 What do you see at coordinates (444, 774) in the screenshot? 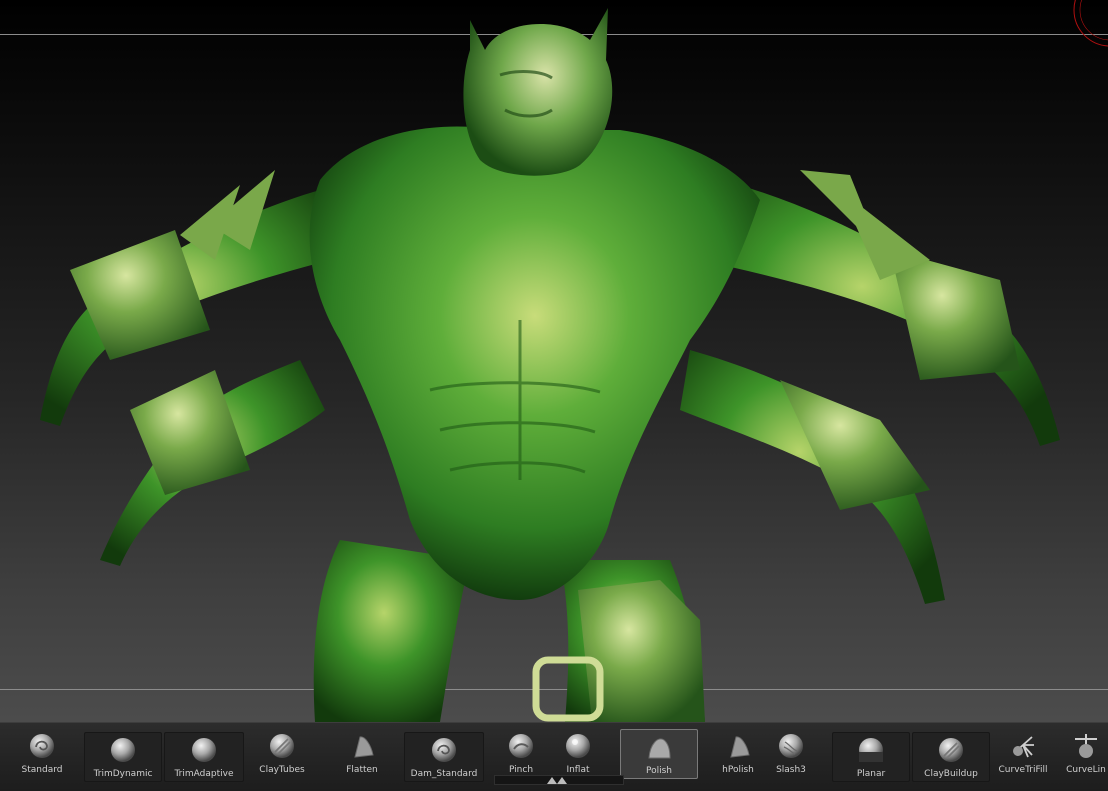
I see `brush-label: Dam_Standard` at bounding box center [444, 774].